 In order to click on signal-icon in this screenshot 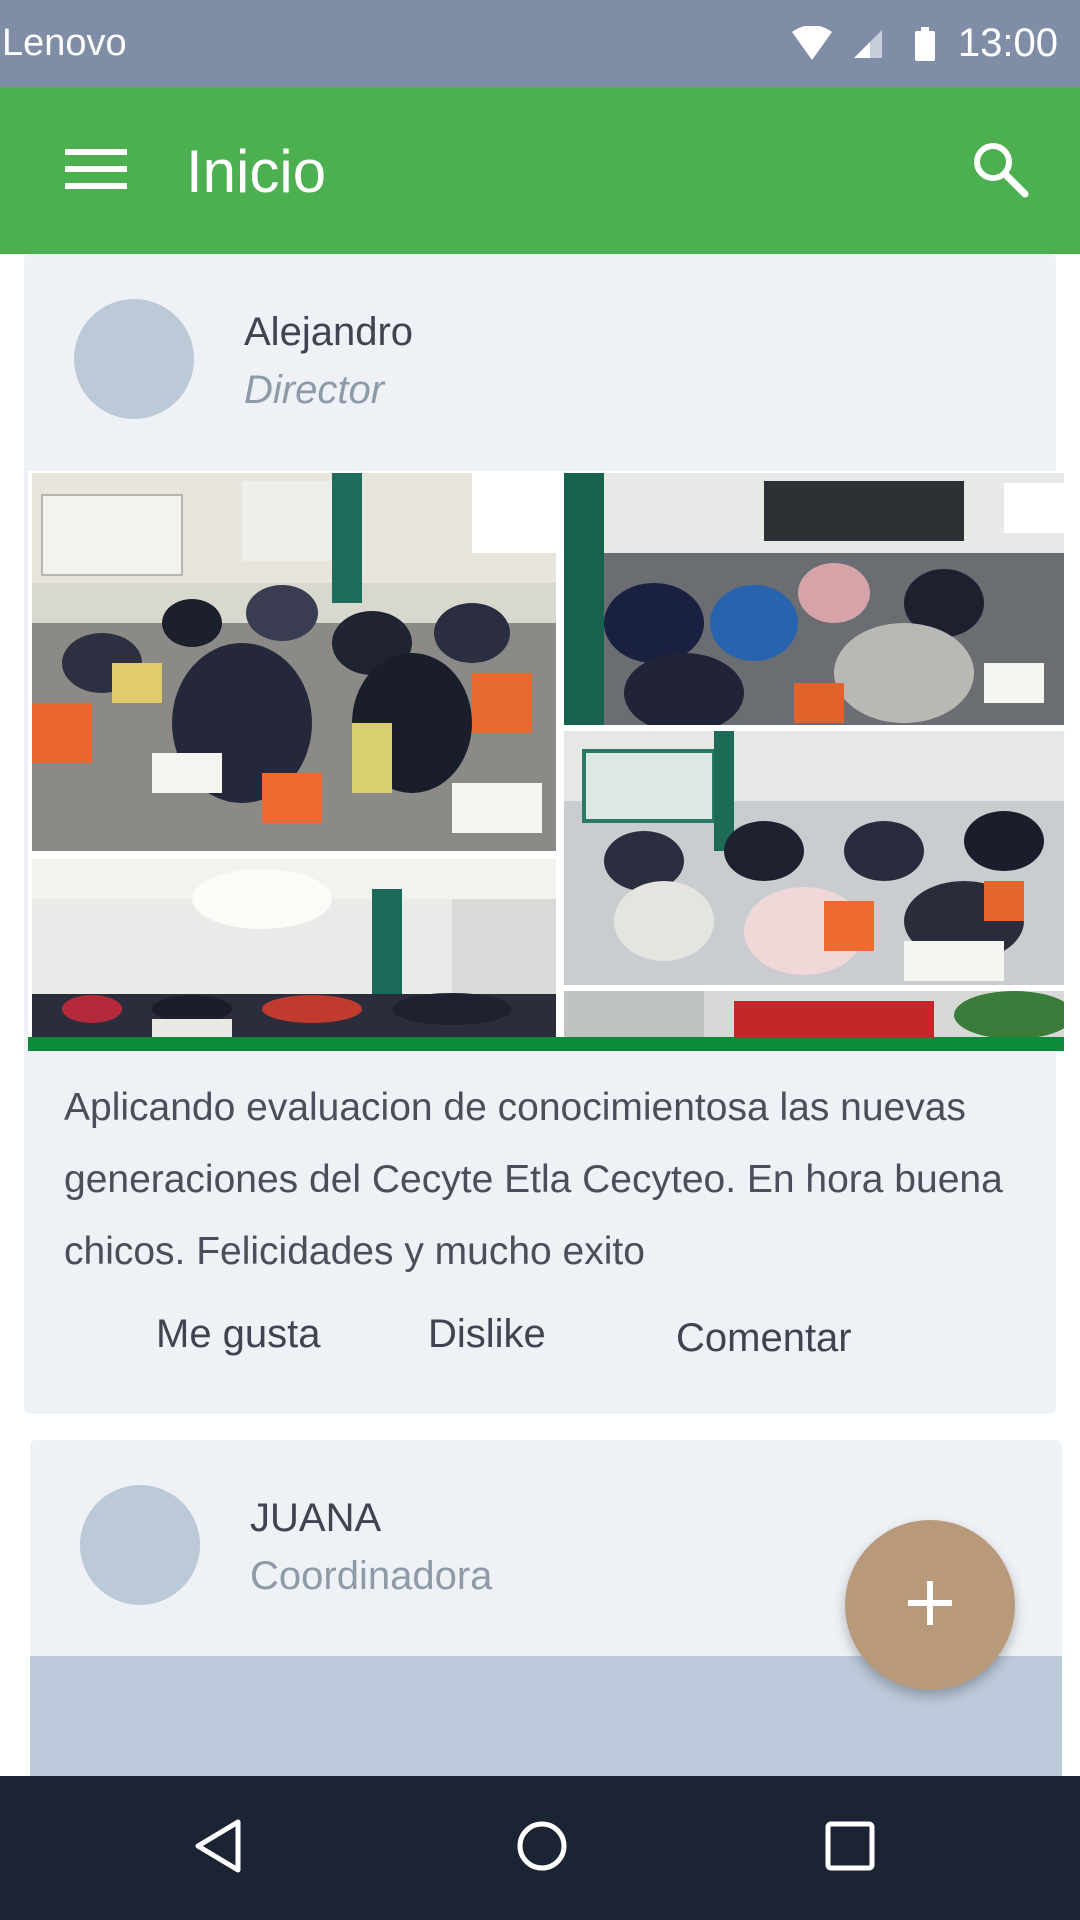, I will do `click(868, 44)`.